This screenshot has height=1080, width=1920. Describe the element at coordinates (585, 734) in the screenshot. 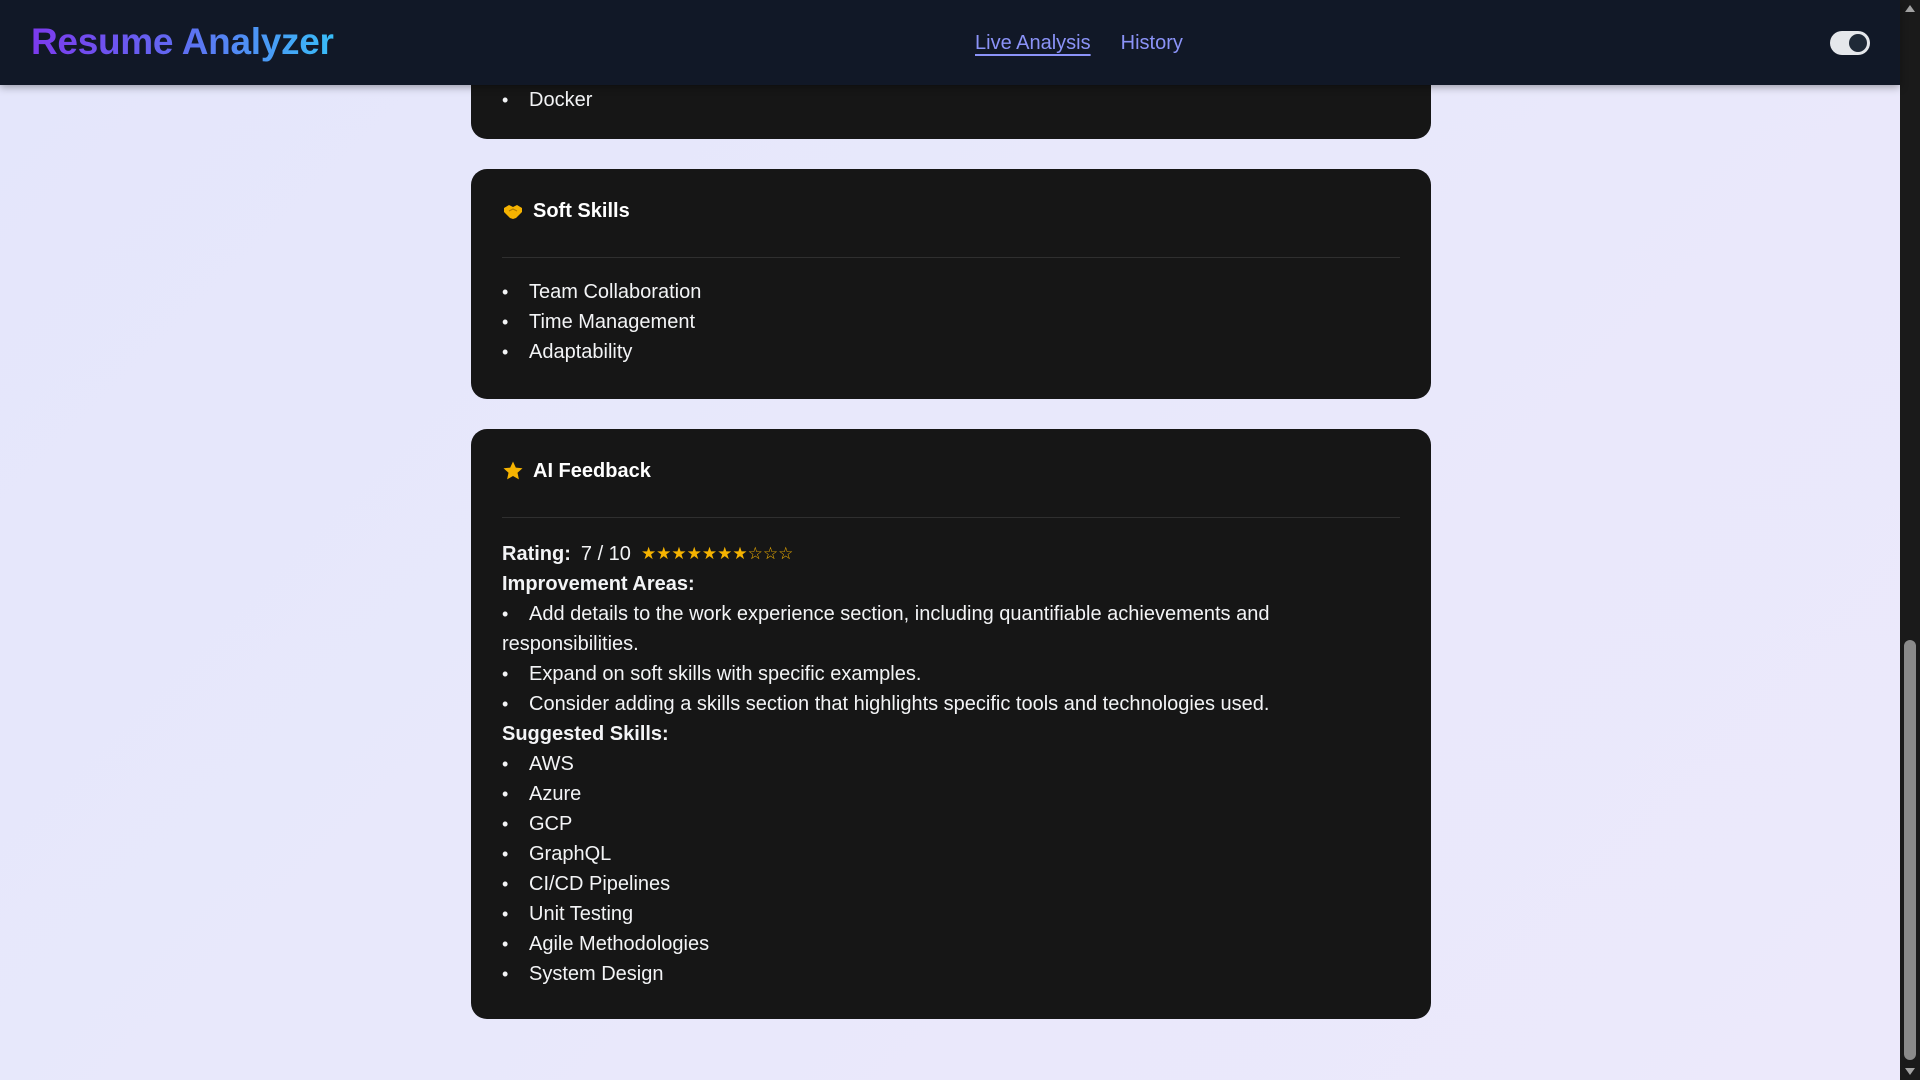

I see `suggested-skills-heading: Suggested Skills:` at that location.